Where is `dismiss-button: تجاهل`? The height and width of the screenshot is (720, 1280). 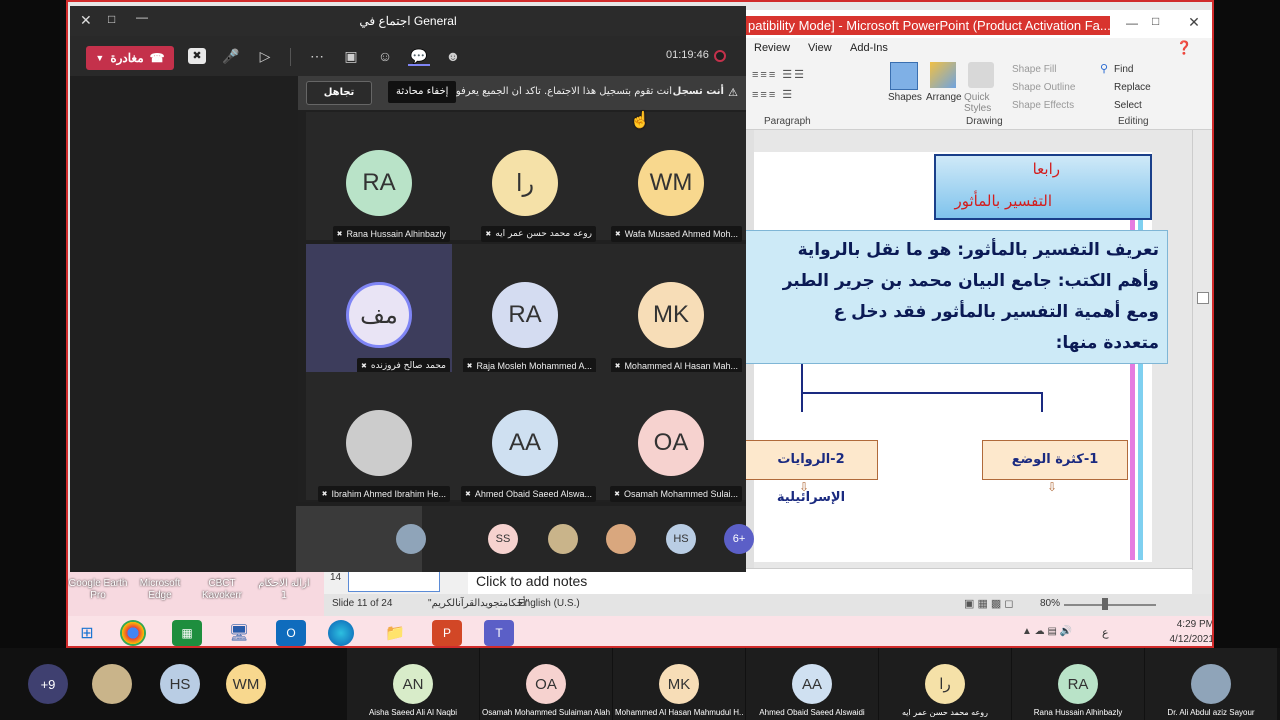 dismiss-button: تجاهل is located at coordinates (339, 93).